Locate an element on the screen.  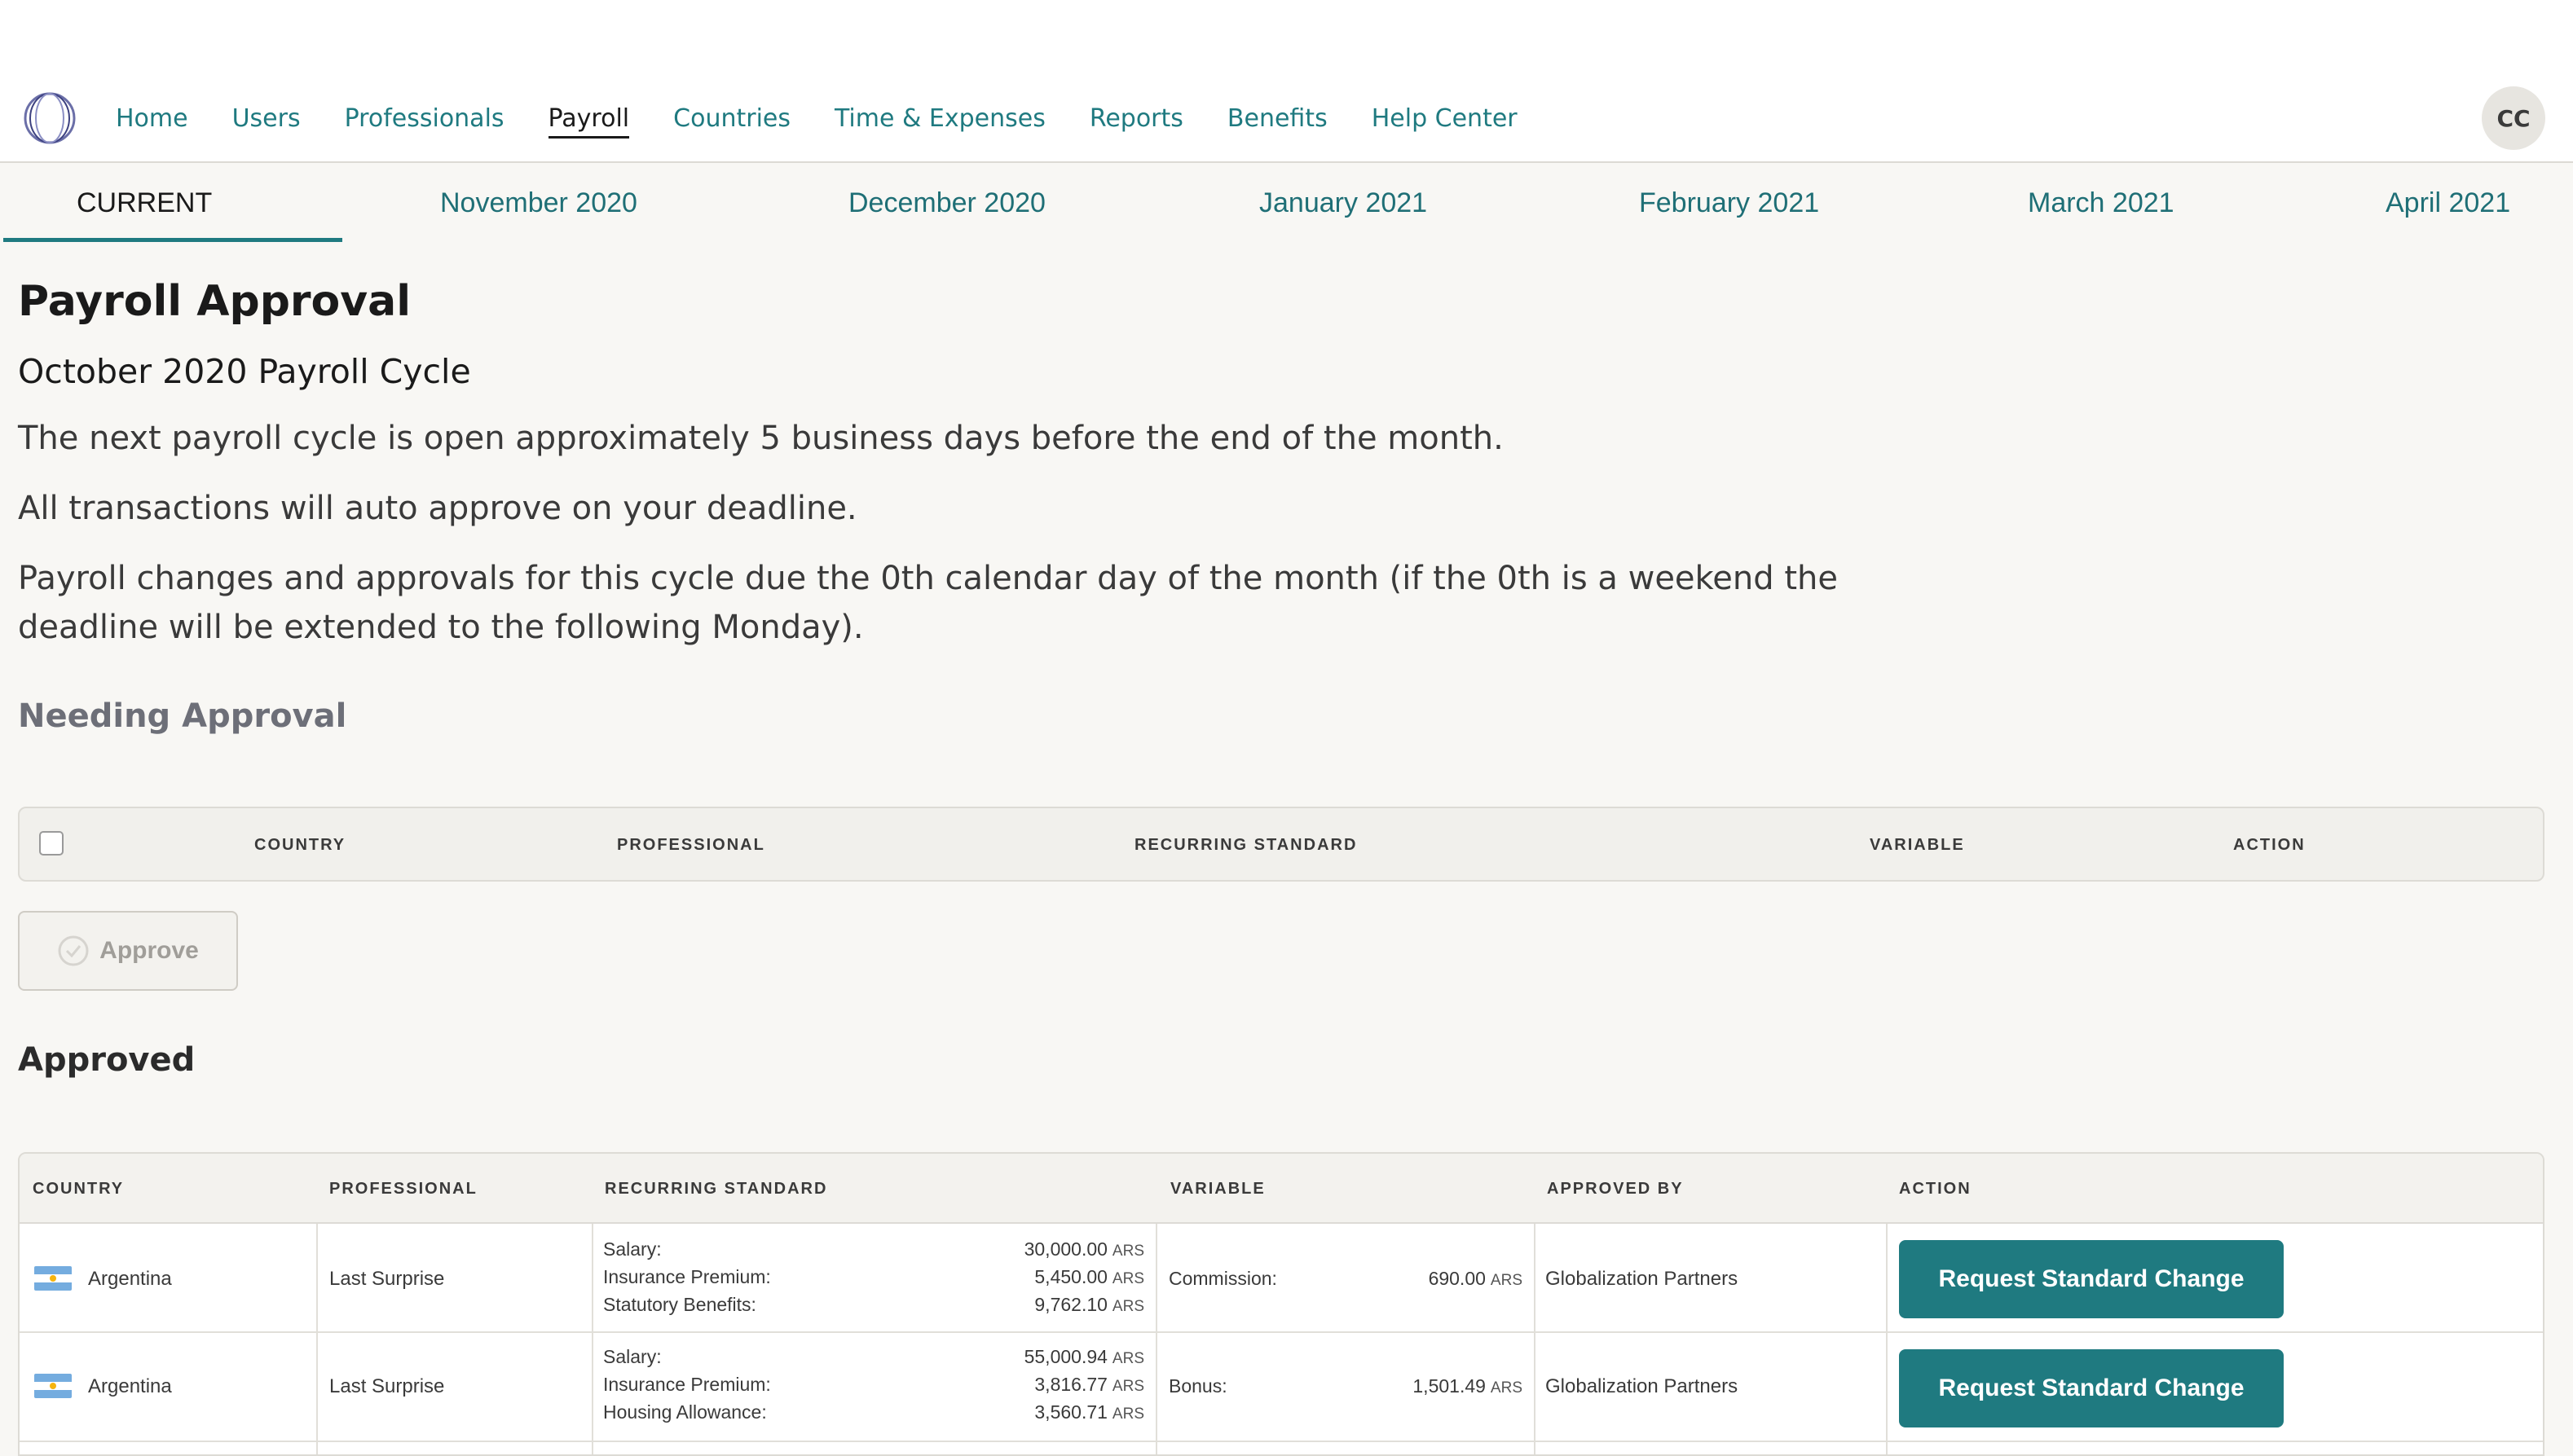
nav-reports: Reports is located at coordinates (1136, 121).